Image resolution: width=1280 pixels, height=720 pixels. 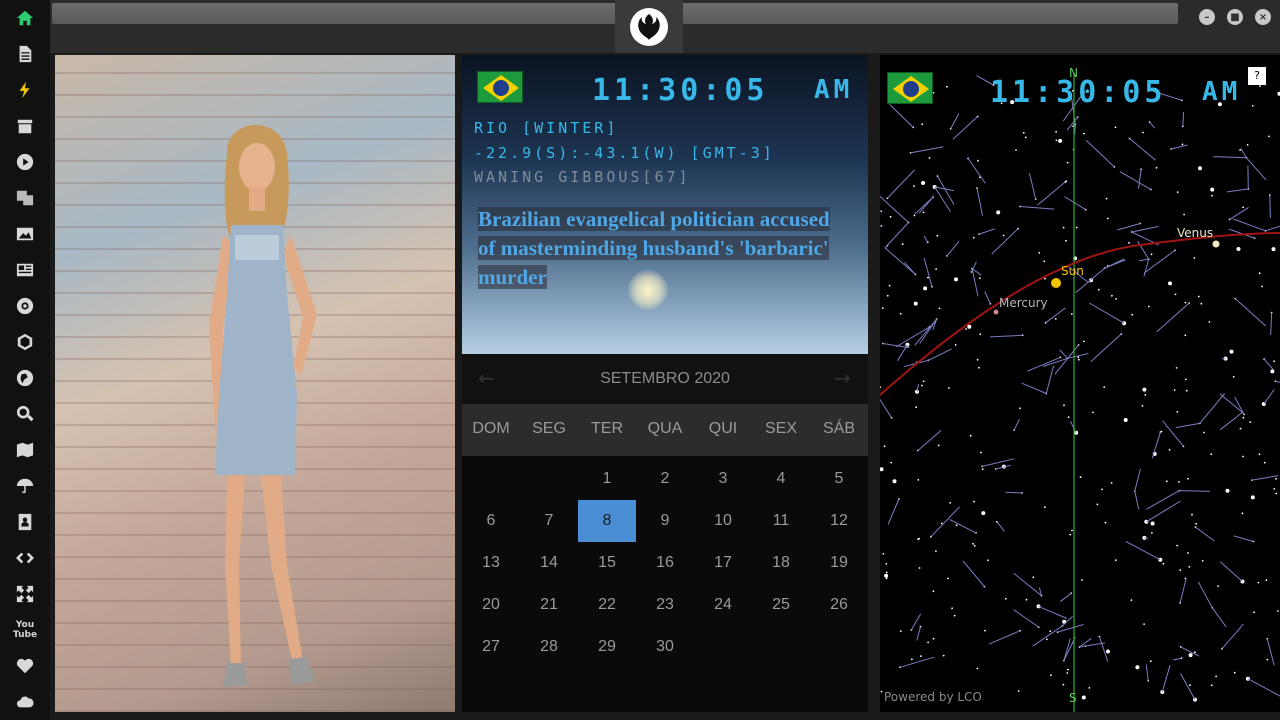 I want to click on calendar-day: 30, so click(x=665, y=647).